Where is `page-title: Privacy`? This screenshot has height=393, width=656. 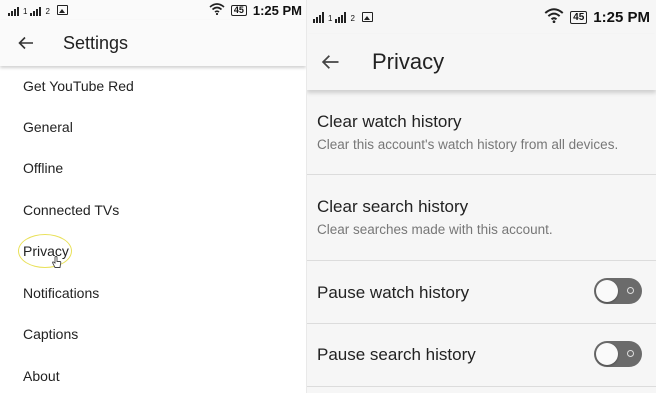
page-title: Privacy is located at coordinates (408, 61).